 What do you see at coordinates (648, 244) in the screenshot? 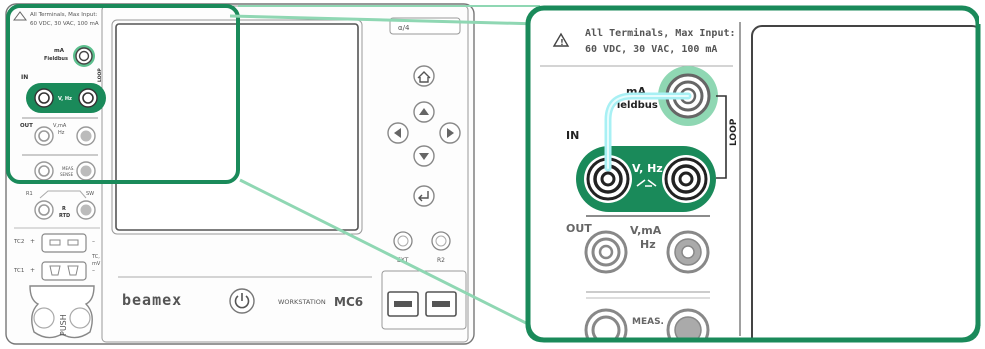
I see `hz-label: Hz` at bounding box center [648, 244].